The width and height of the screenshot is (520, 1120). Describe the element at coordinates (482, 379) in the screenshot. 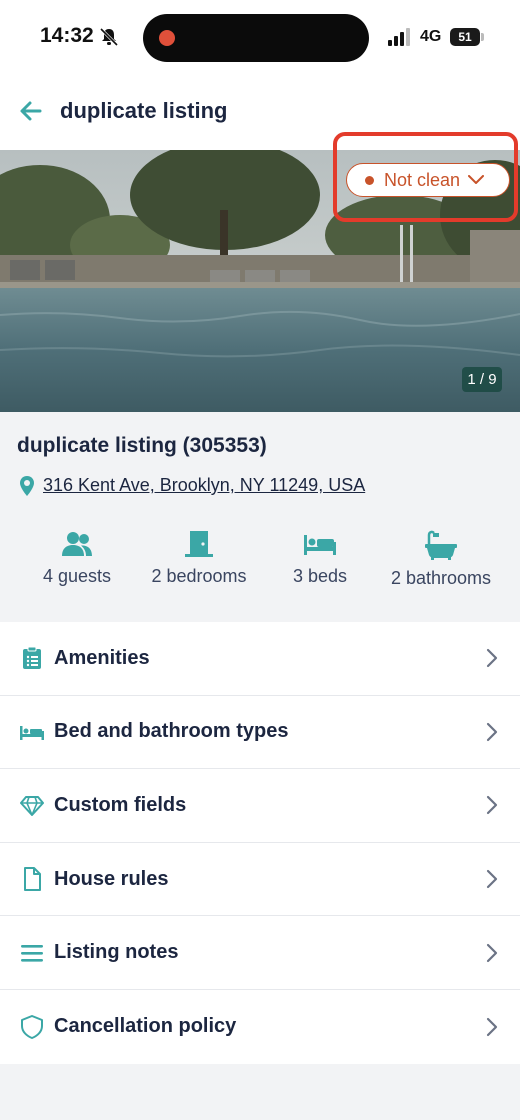

I see `photo-counter: 1 / 9` at that location.